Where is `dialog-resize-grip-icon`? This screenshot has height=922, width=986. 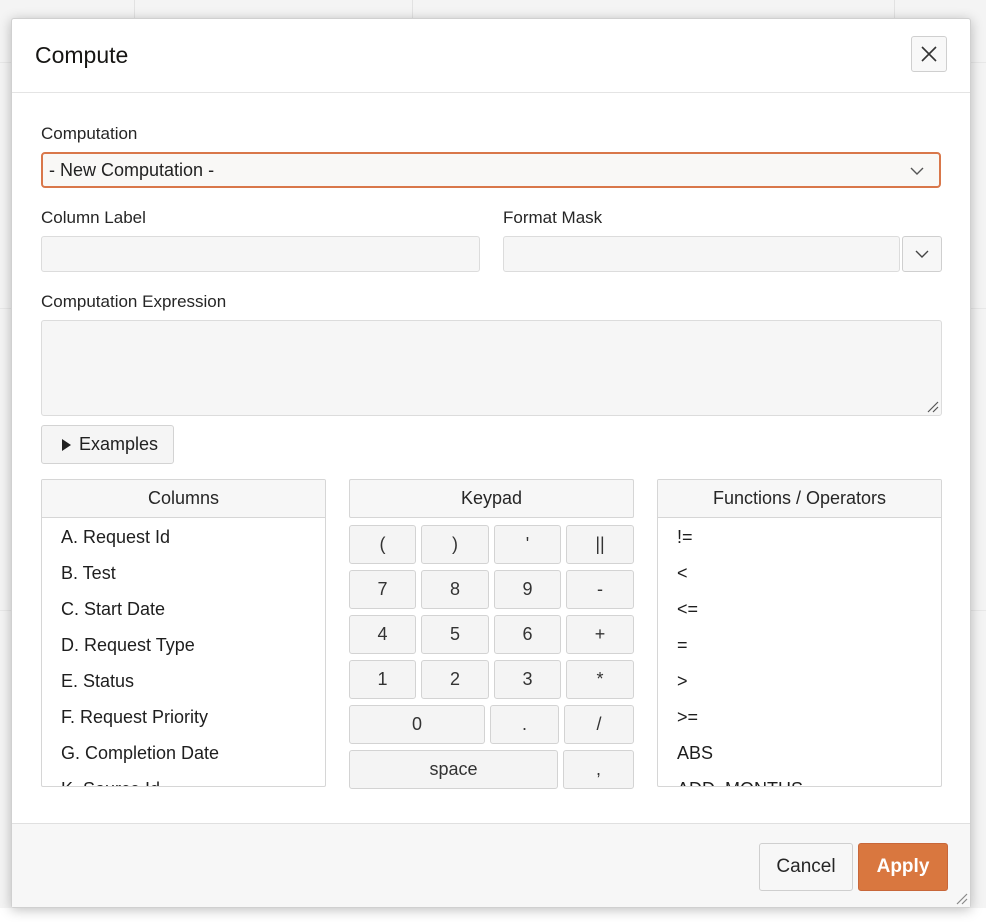 dialog-resize-grip-icon is located at coordinates (961, 898).